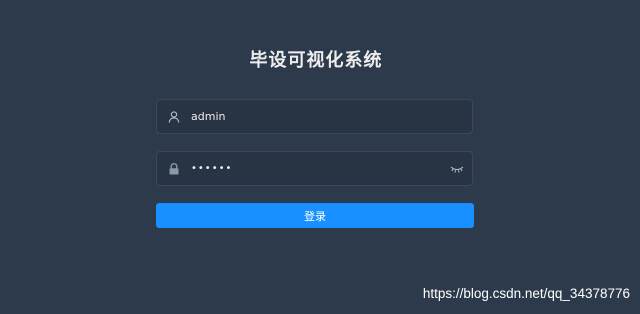  I want to click on login-button: 登录, so click(315, 215).